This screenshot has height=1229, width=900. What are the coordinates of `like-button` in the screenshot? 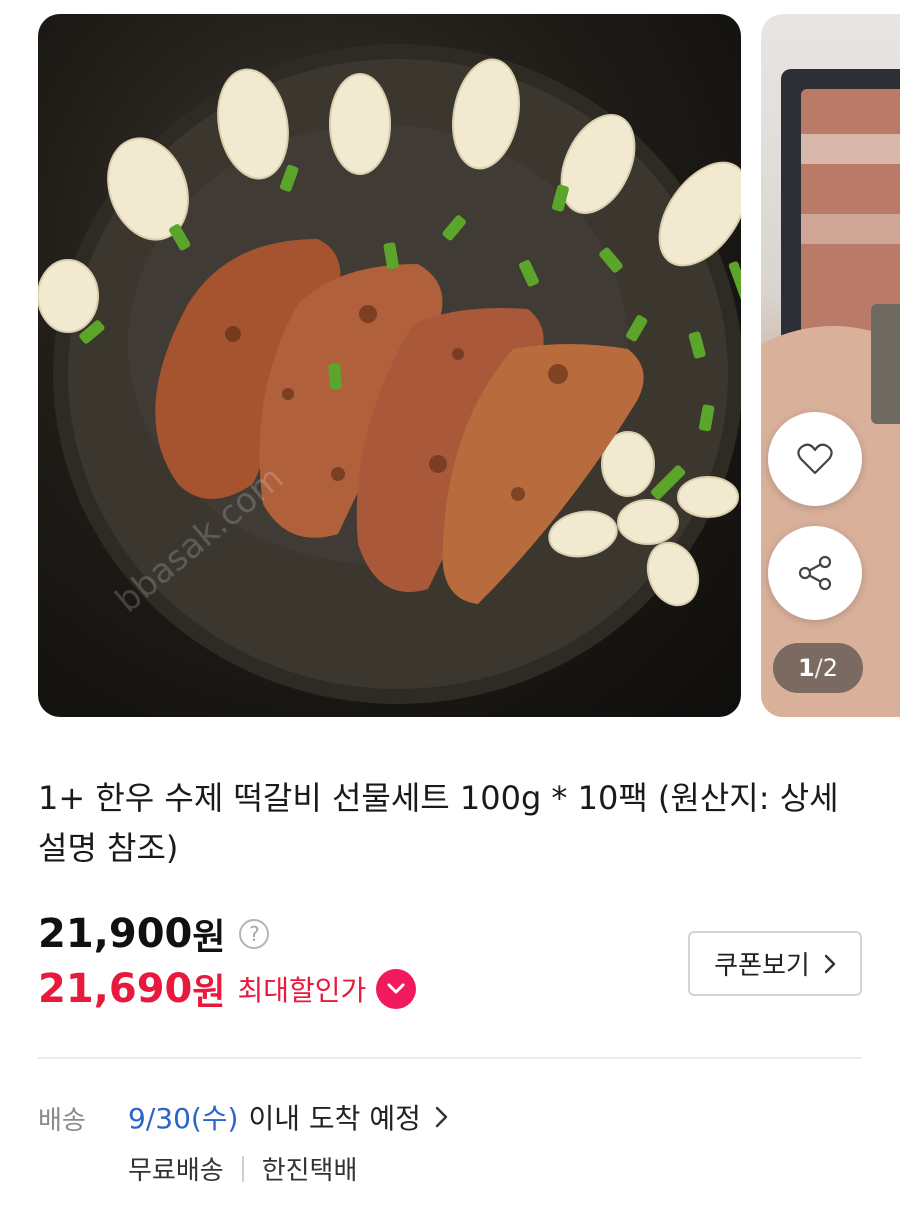 It's located at (815, 459).